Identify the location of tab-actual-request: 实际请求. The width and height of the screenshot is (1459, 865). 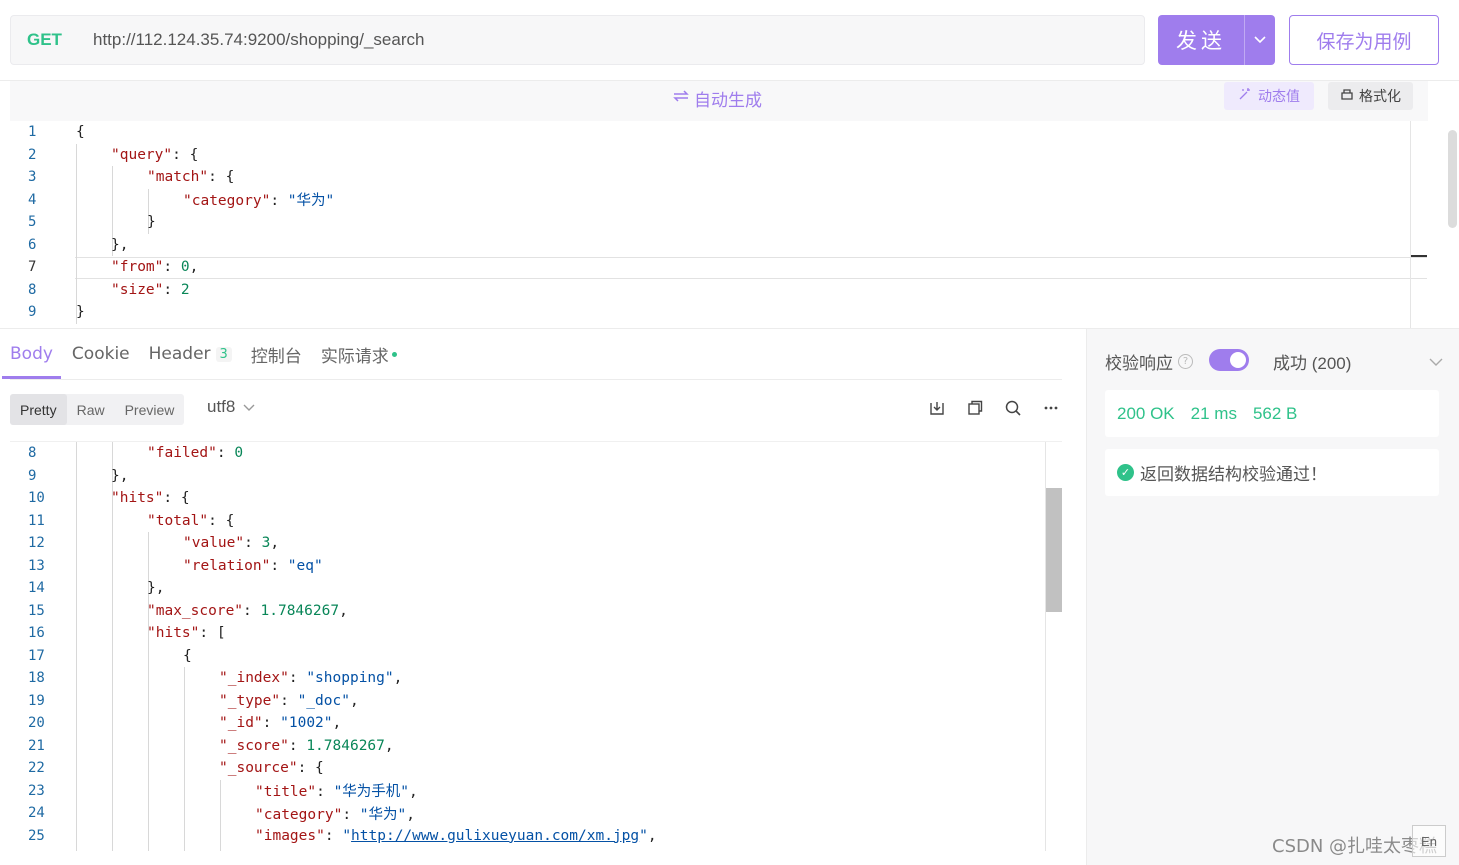
(359, 354).